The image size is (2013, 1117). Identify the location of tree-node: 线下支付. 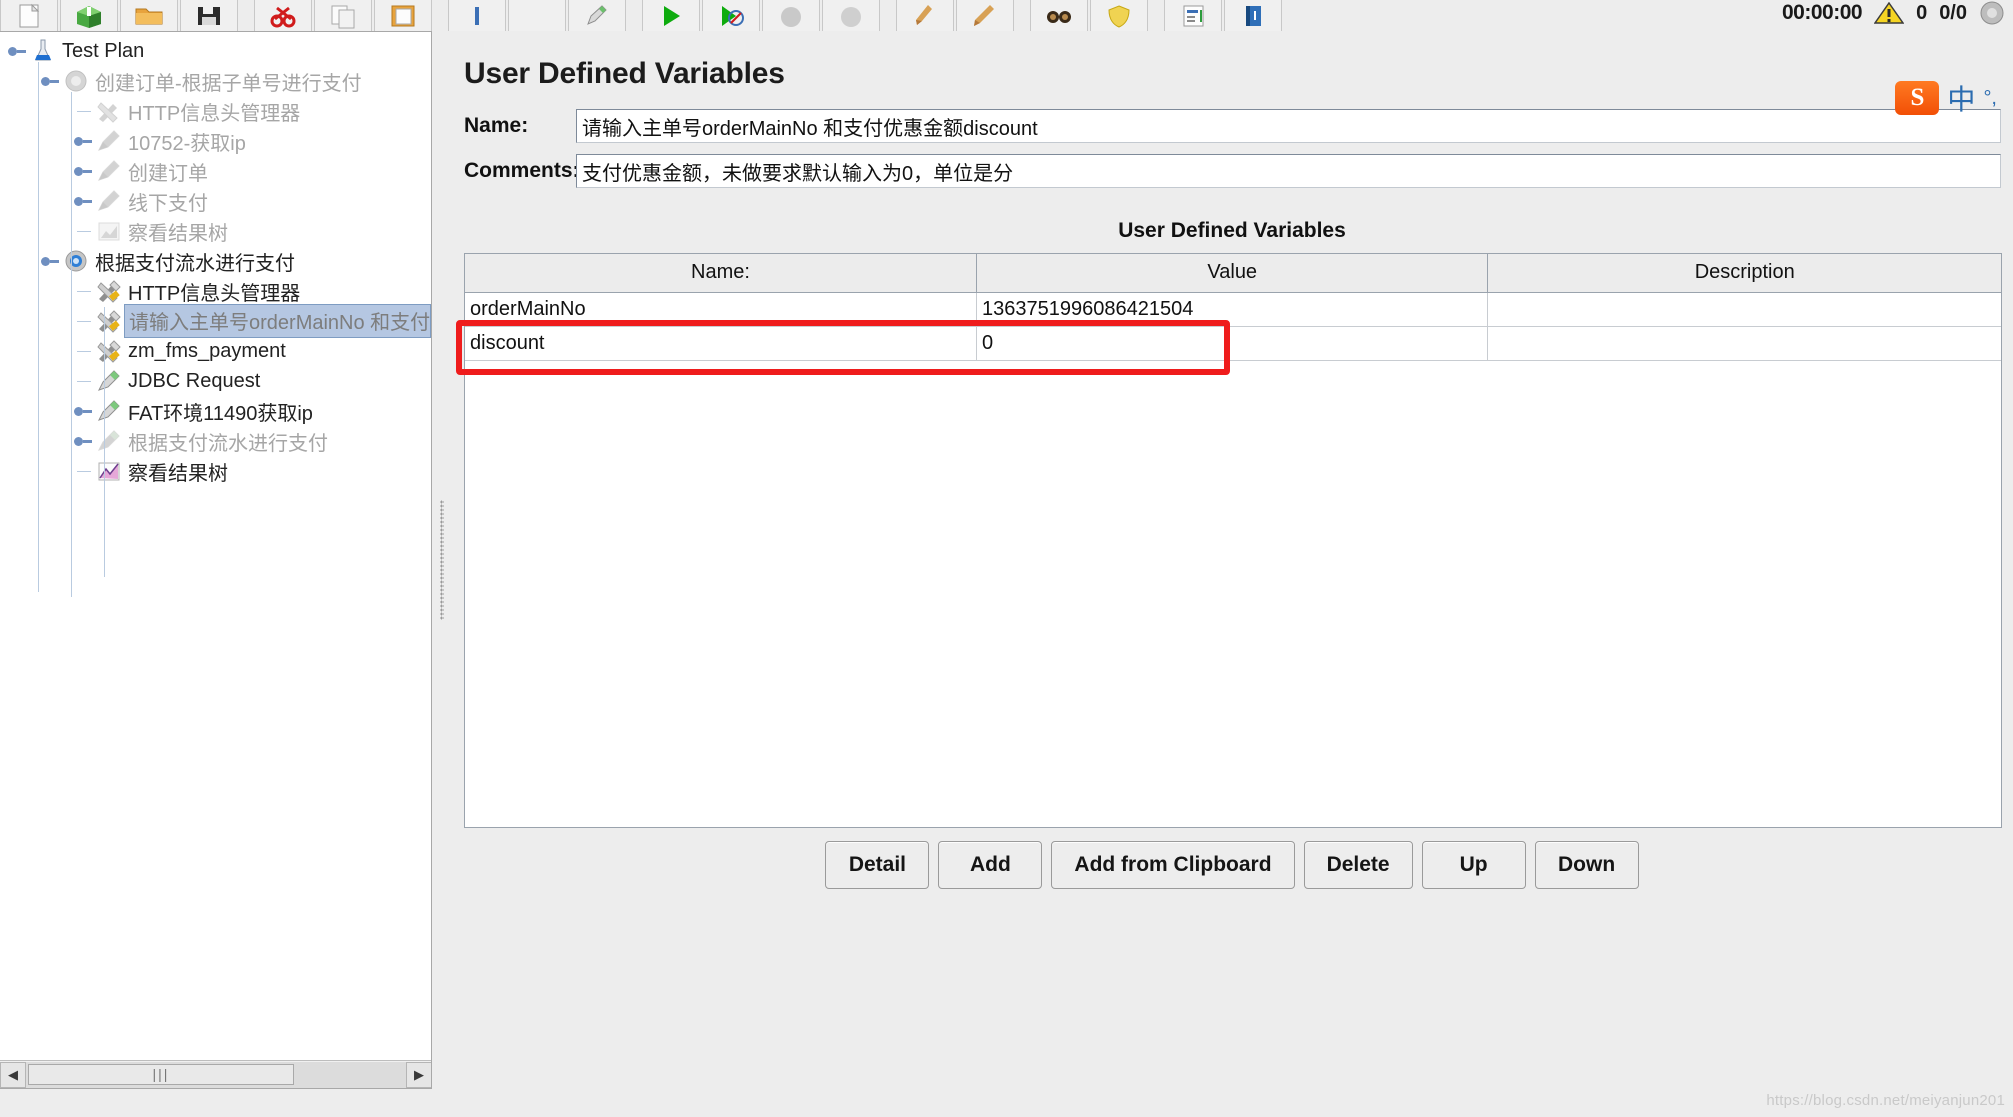
(215, 201).